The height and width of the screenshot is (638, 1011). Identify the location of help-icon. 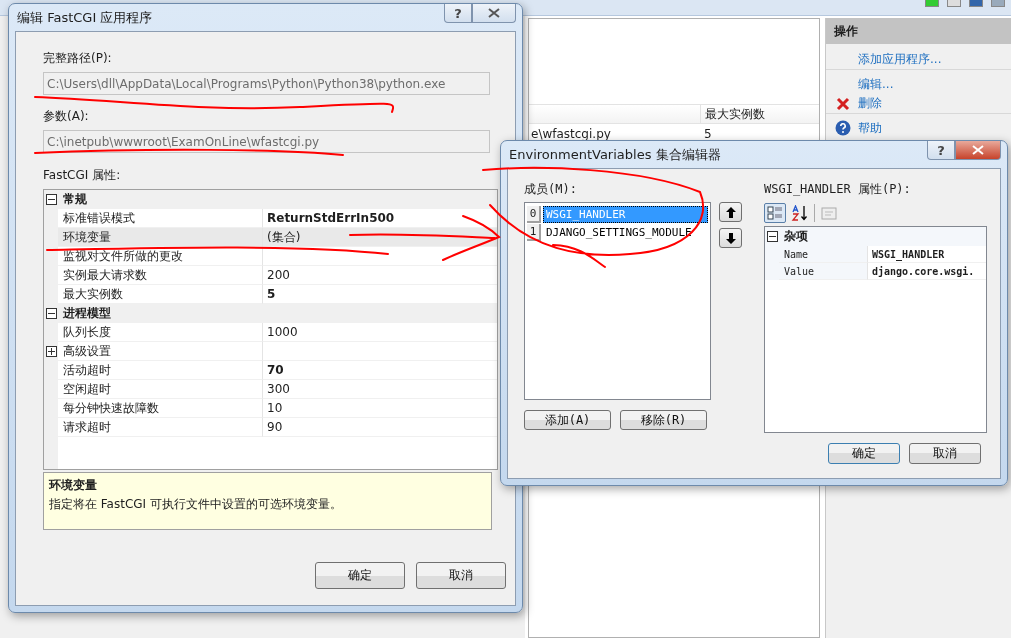
(843, 128).